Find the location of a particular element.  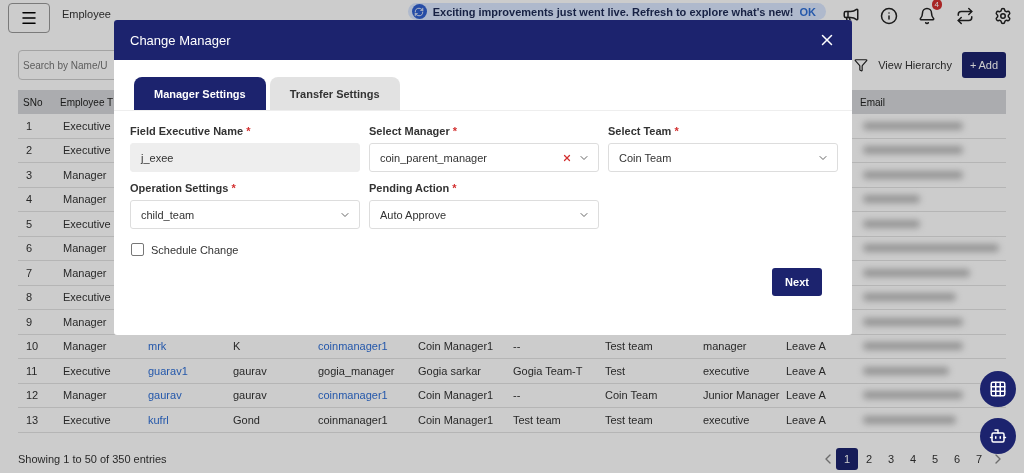

tab: Manager Settings is located at coordinates (200, 93).